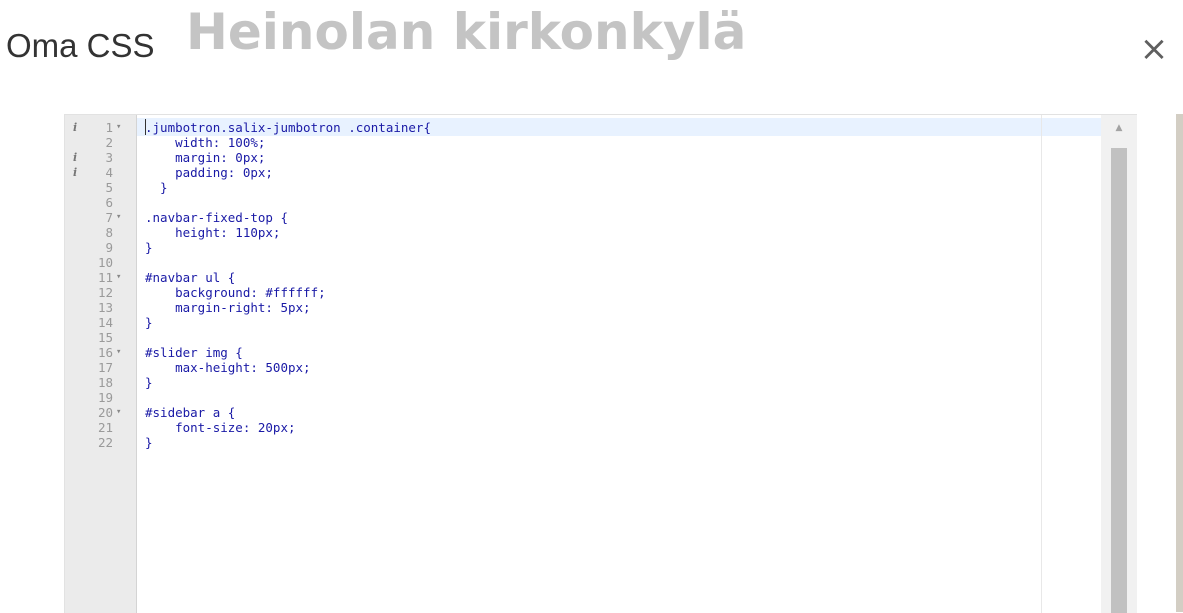 The height and width of the screenshot is (613, 1183). What do you see at coordinates (565, 187) in the screenshot?
I see `code-line: 5 }` at bounding box center [565, 187].